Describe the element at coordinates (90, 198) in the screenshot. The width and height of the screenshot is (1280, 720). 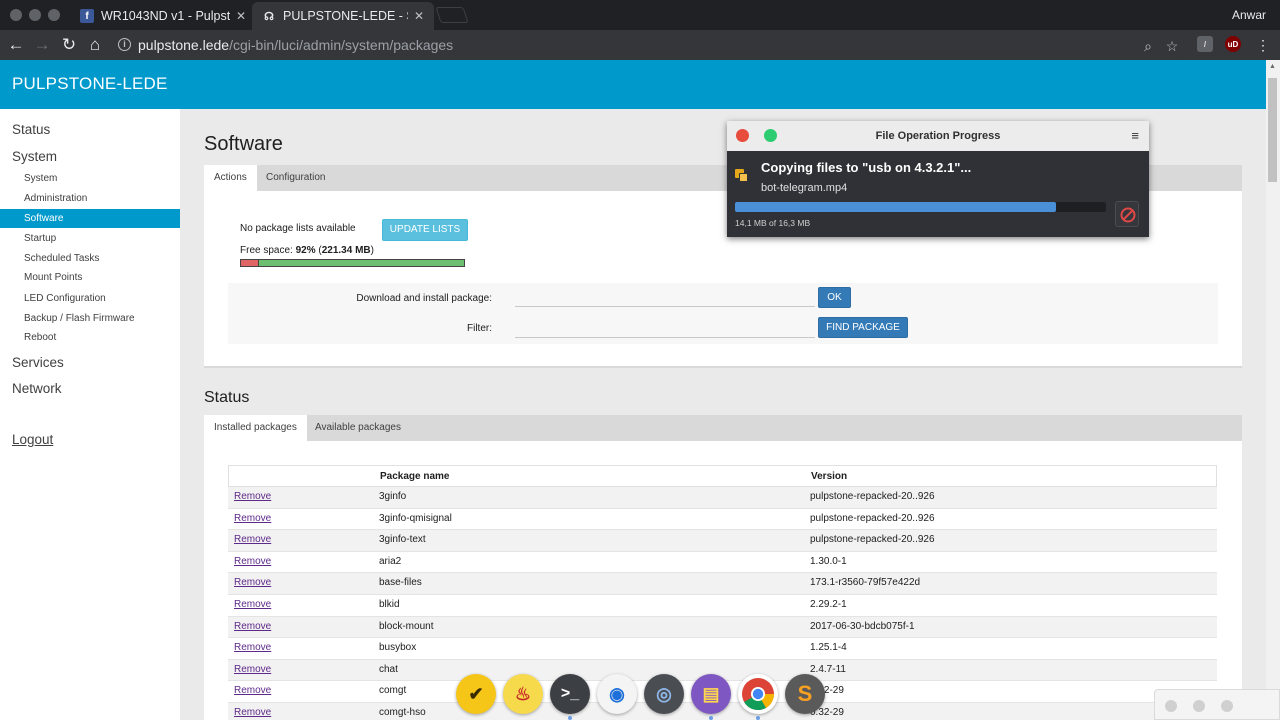
I see `sidebar-item-administration: Administration` at that location.